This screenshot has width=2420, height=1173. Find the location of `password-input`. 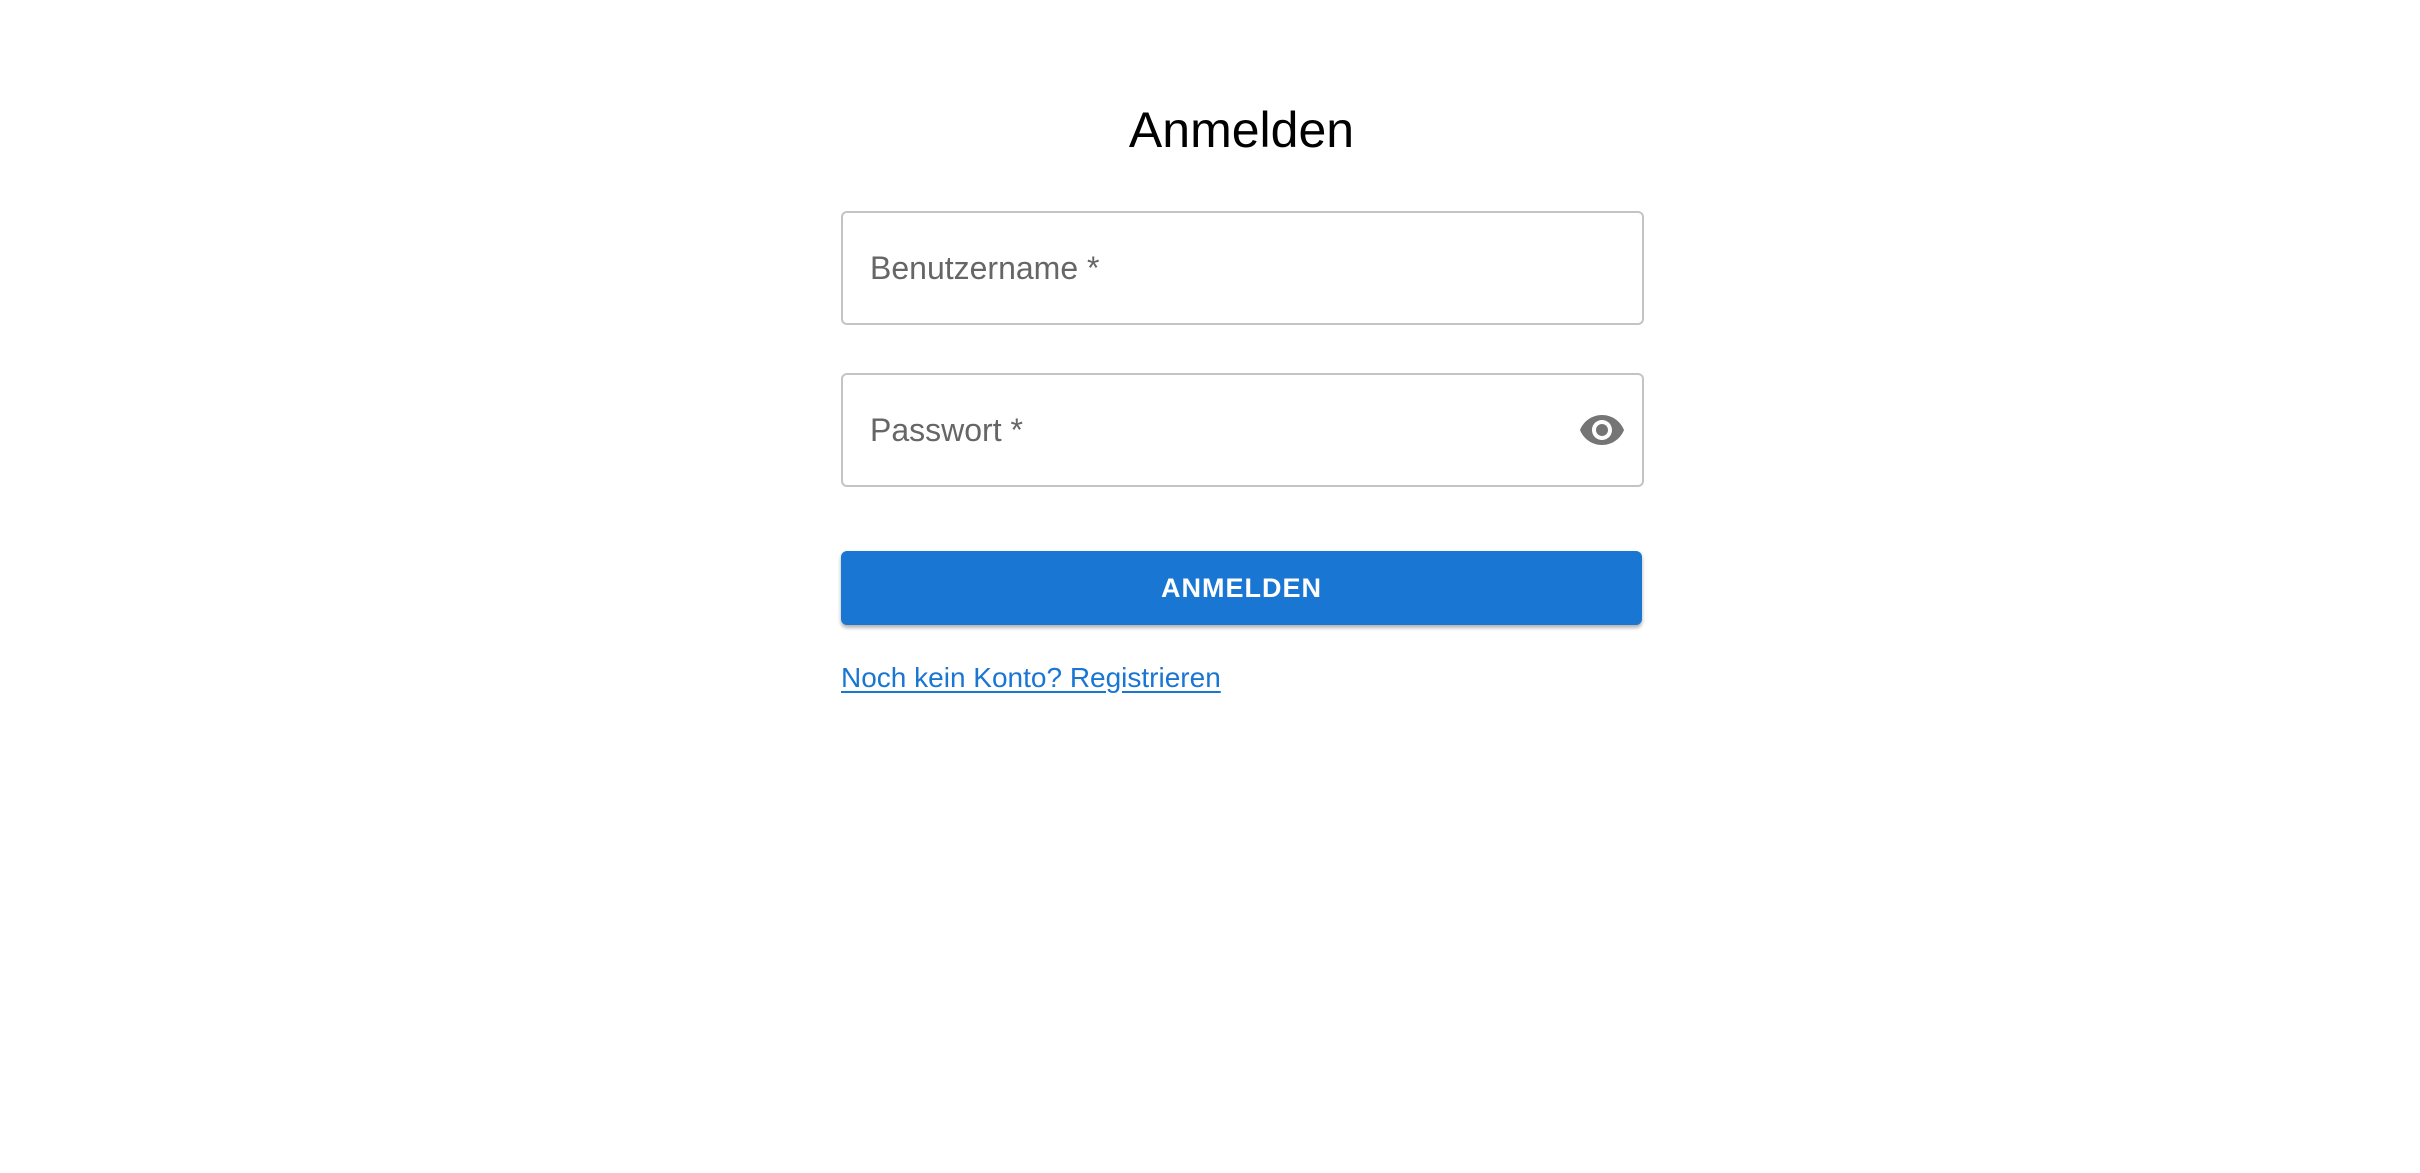

password-input is located at coordinates (1242, 430).